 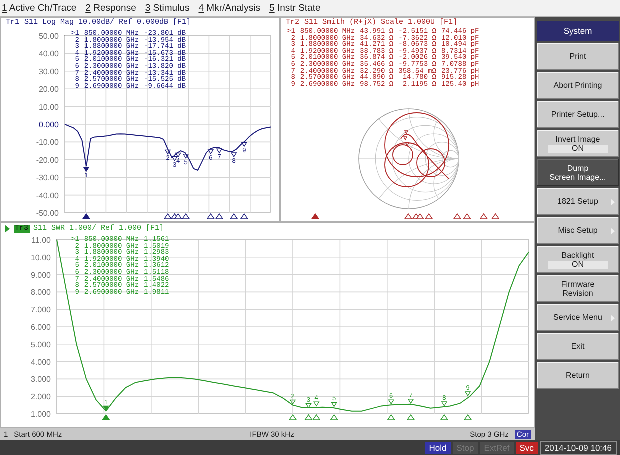 I want to click on axis-tick-label: 30.00, so click(x=48, y=71).